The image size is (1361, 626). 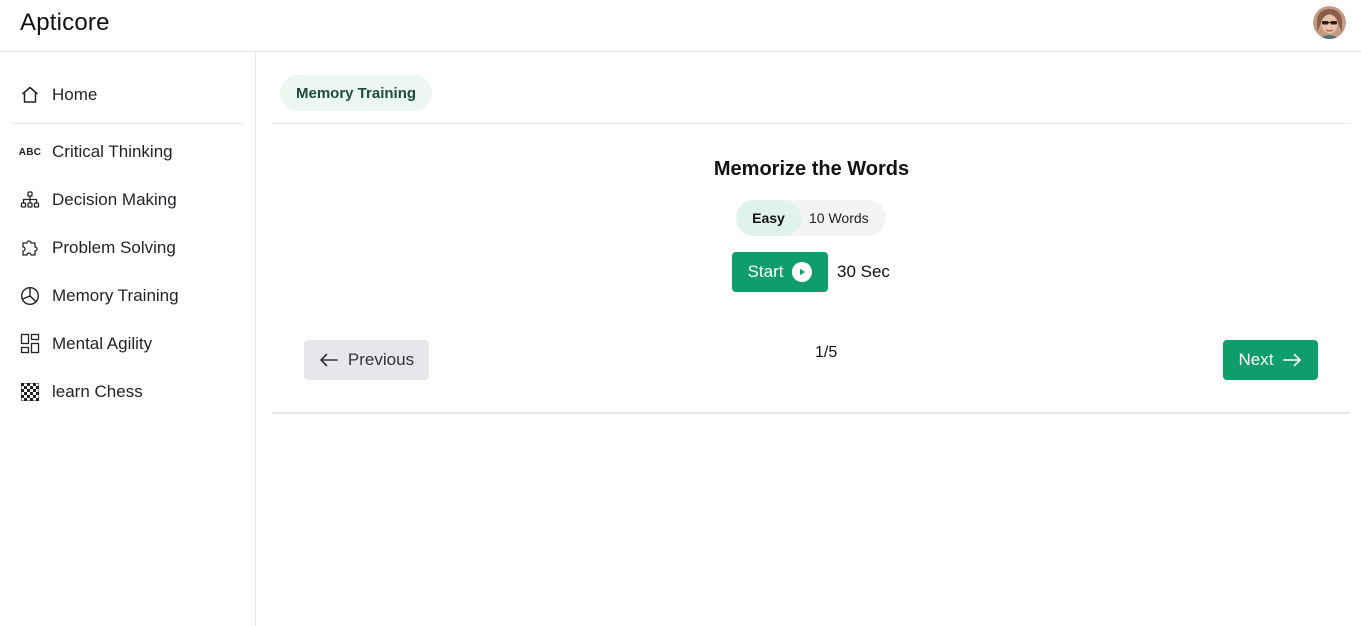 I want to click on puzzle-icon, so click(x=30, y=248).